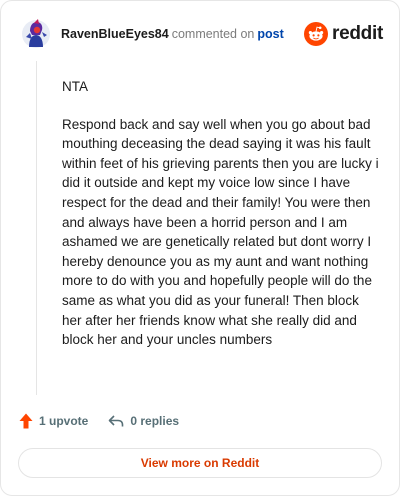  I want to click on reply-count: 0 replies, so click(155, 421).